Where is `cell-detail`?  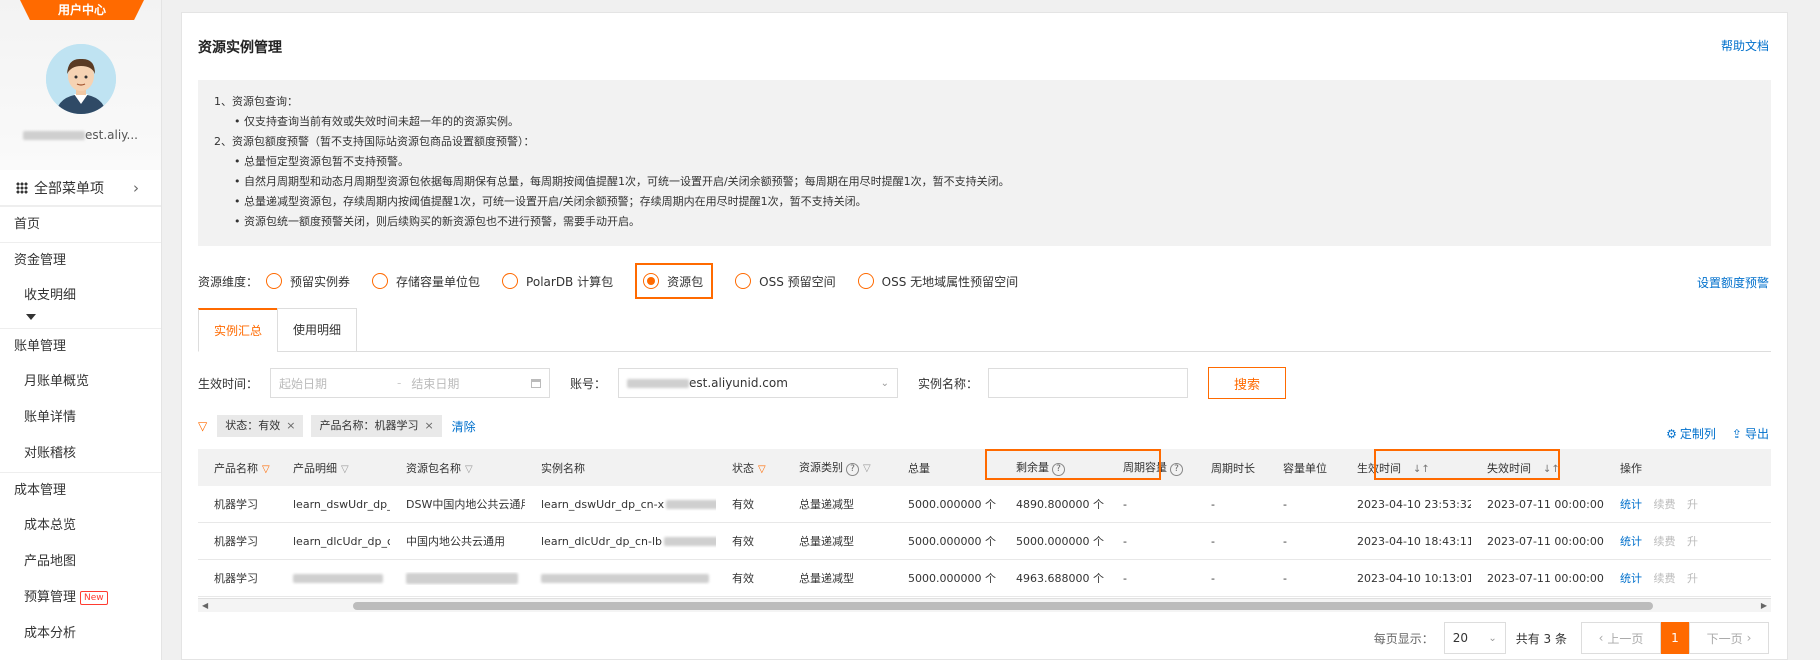 cell-detail is located at coordinates (333, 578).